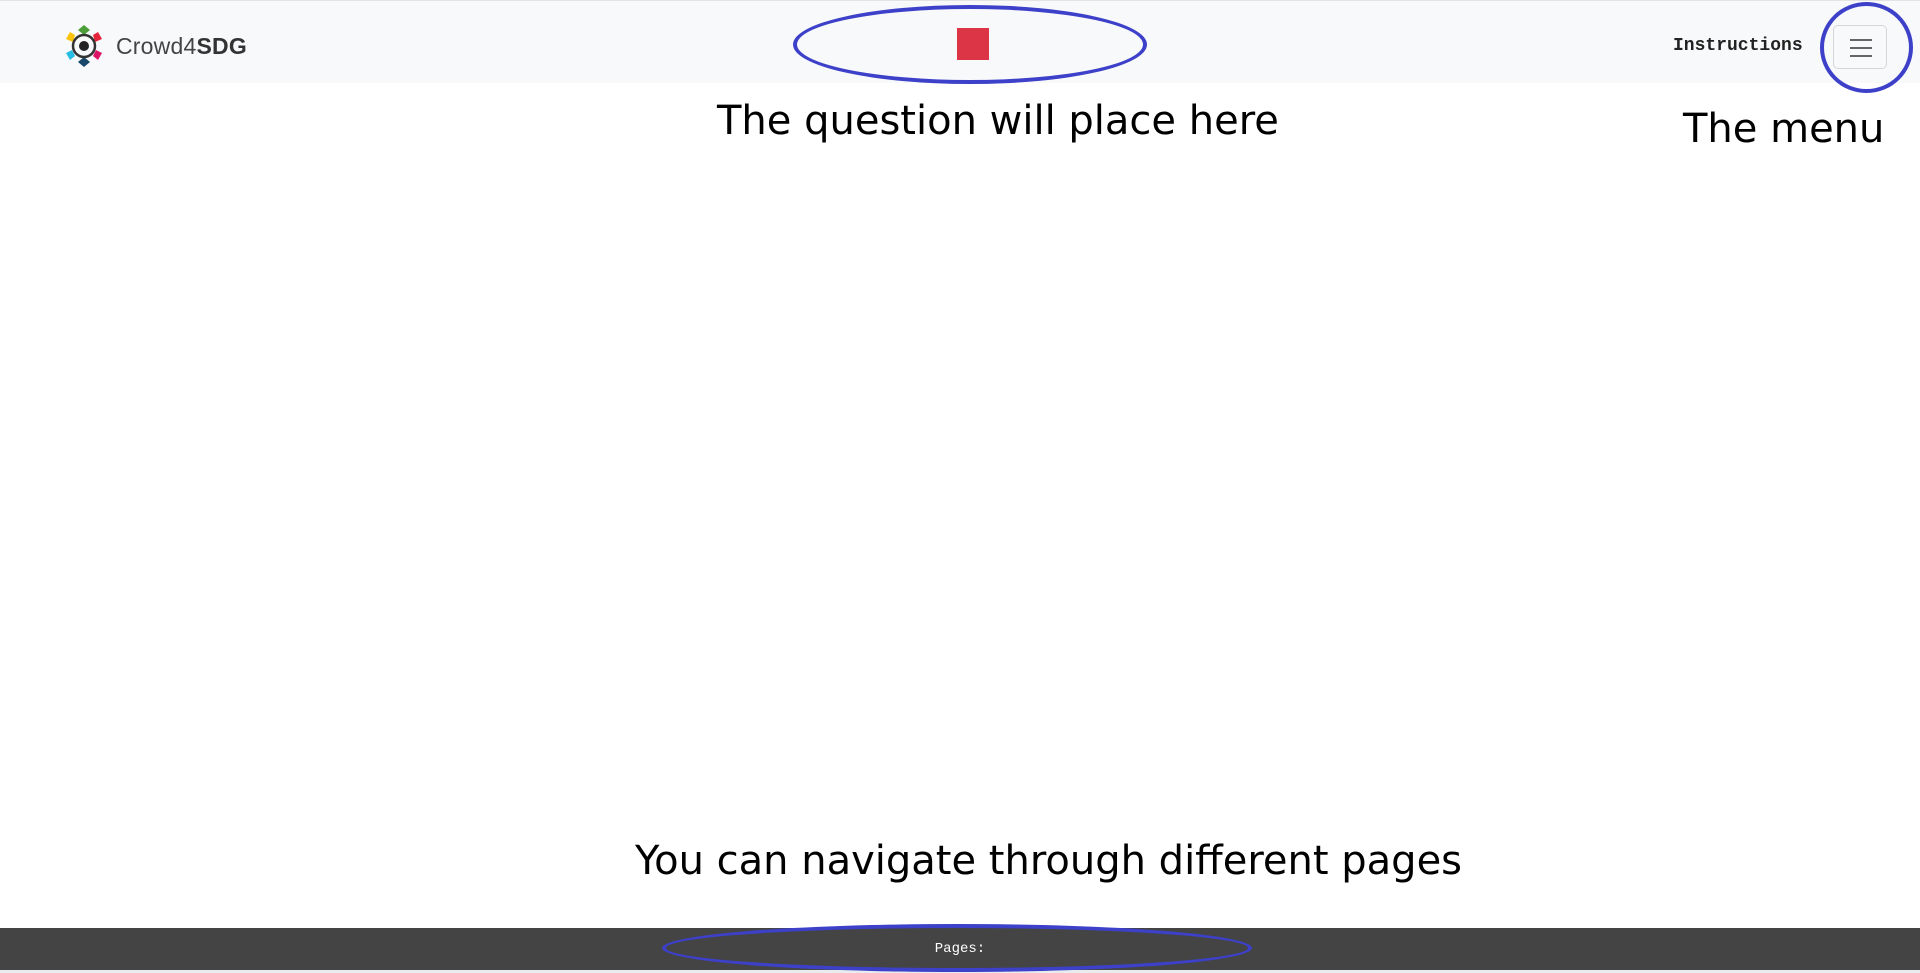 This screenshot has height=973, width=1920. What do you see at coordinates (1049, 861) in the screenshot?
I see `navigation-annotation: You can navigate through different pages` at bounding box center [1049, 861].